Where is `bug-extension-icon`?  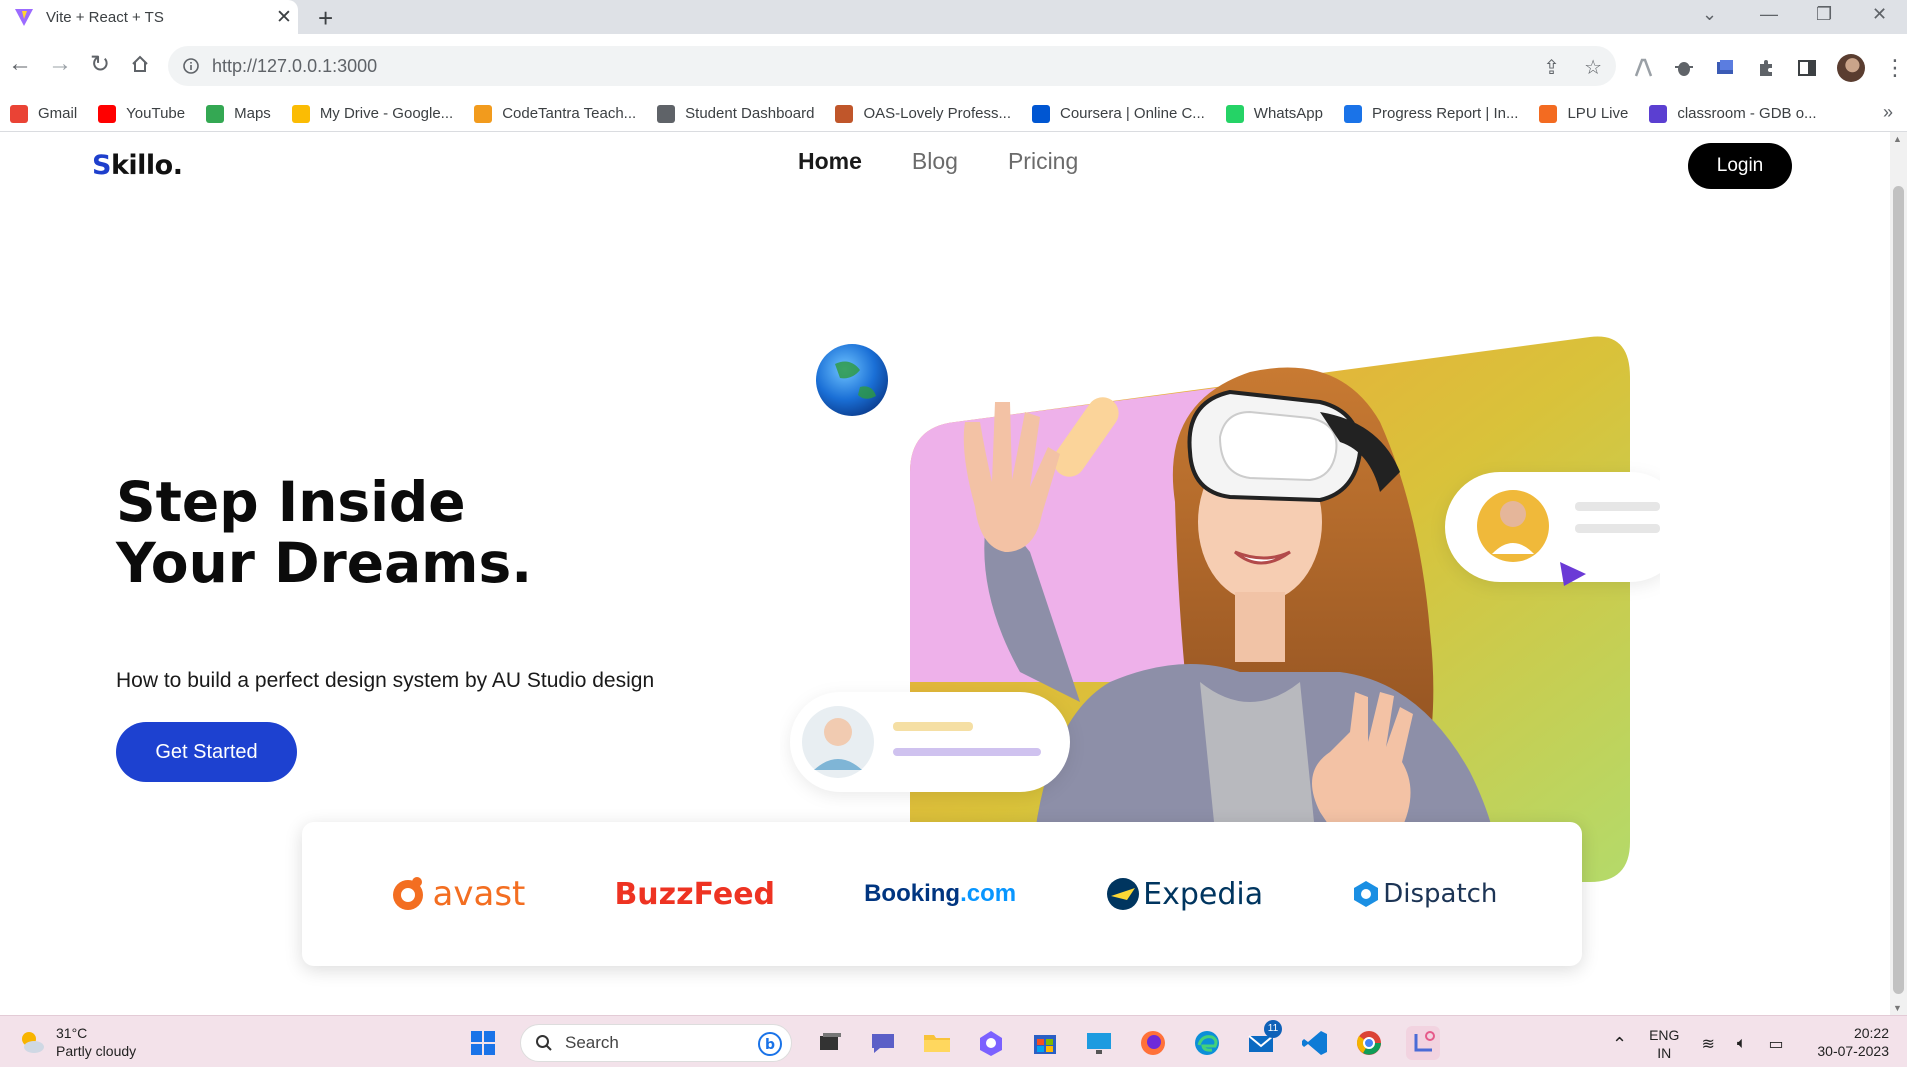
bug-extension-icon is located at coordinates (1684, 68).